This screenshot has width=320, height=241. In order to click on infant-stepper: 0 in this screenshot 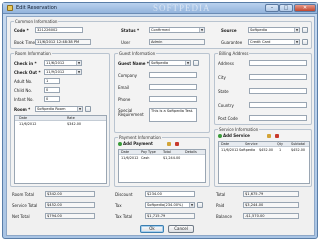, I will do `click(52, 99)`.